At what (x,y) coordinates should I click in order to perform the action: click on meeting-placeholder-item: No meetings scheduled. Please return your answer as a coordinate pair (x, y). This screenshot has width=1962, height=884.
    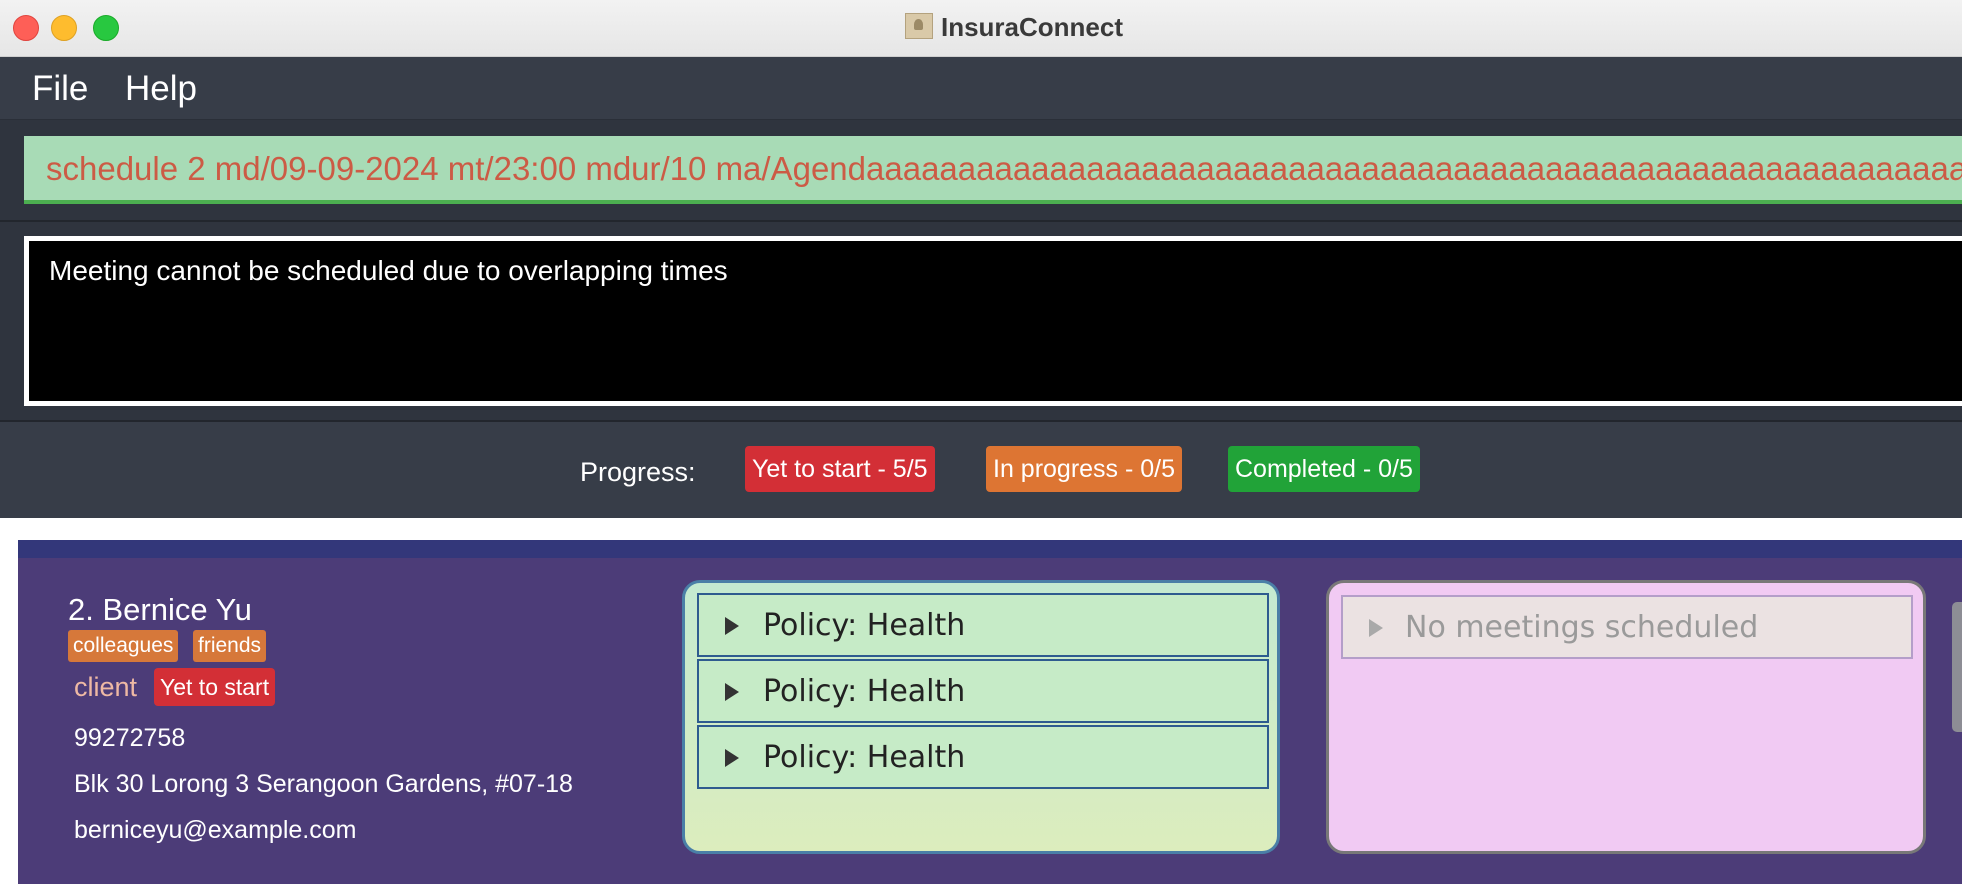
    Looking at the image, I should click on (1627, 627).